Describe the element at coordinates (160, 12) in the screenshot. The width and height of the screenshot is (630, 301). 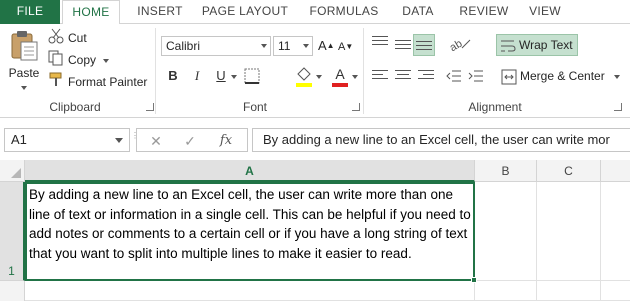
I see `tab-insert: INSERT` at that location.